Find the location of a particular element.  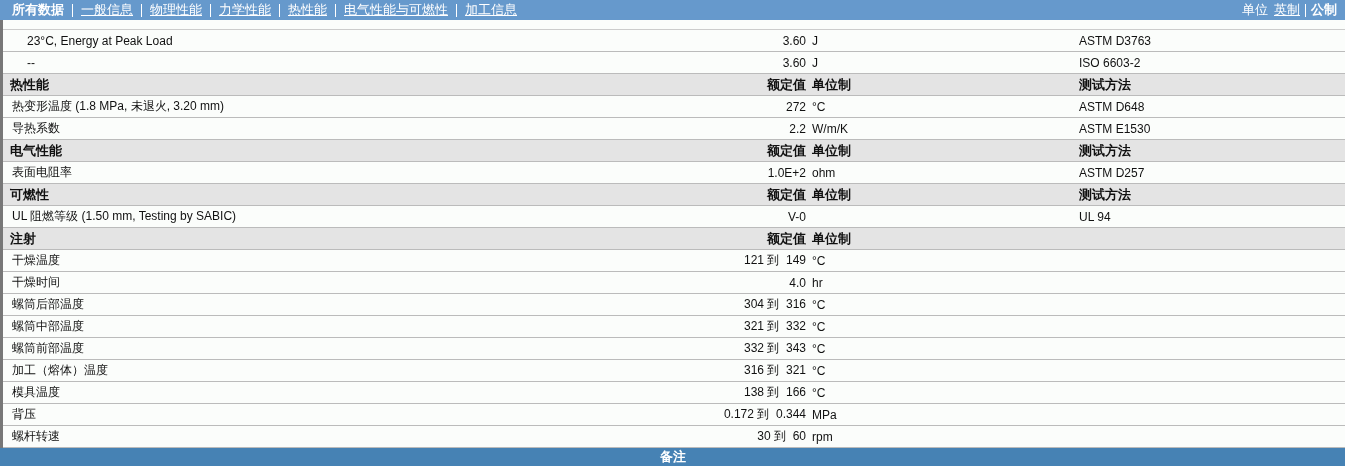

section-title: 可燃性 is located at coordinates (29, 194).